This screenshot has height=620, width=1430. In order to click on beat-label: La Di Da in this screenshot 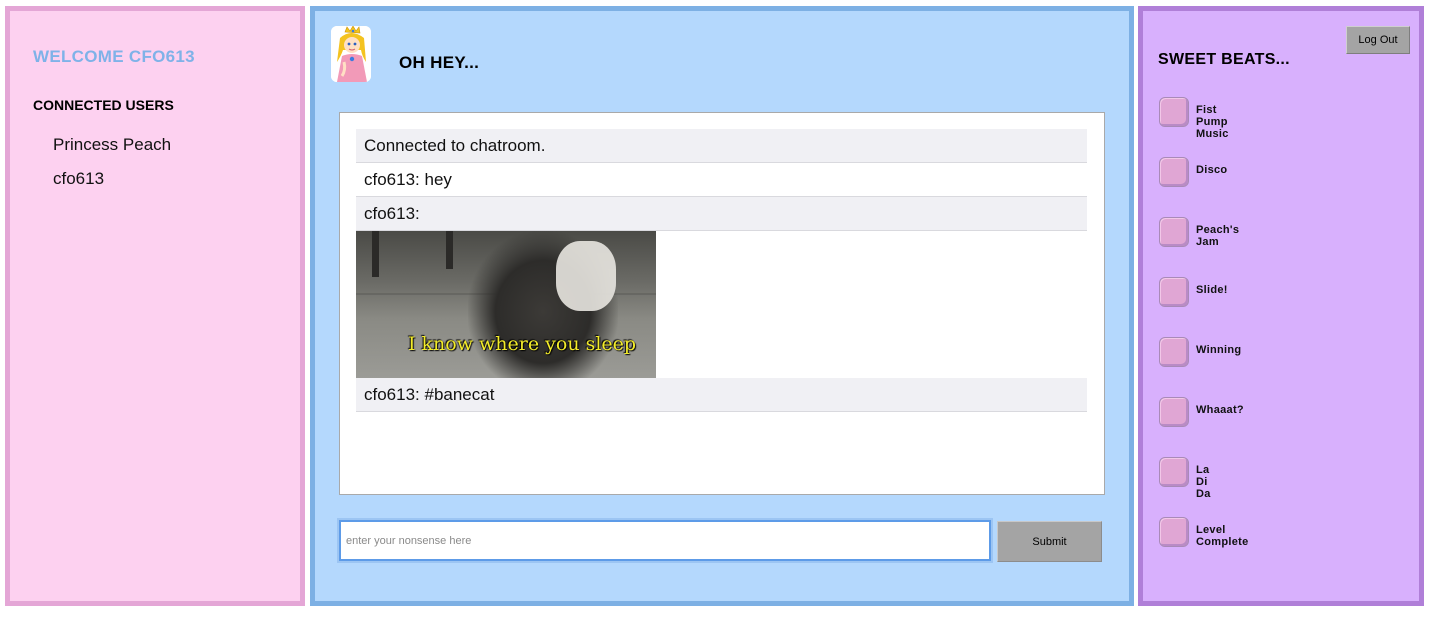, I will do `click(1203, 482)`.